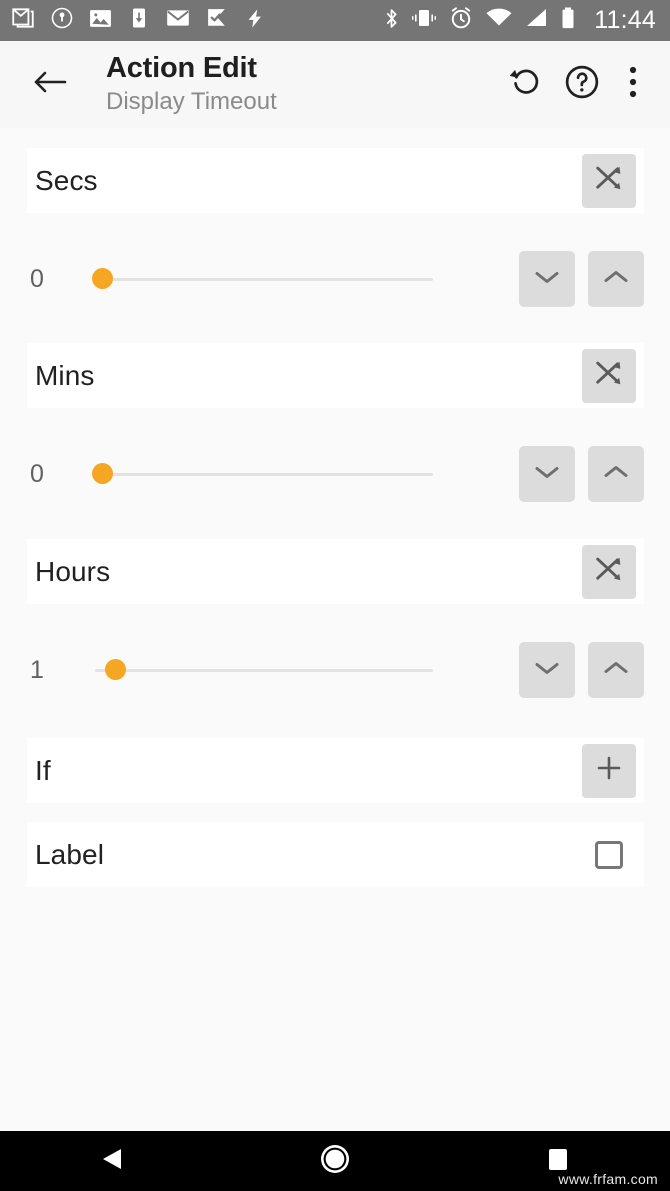 The height and width of the screenshot is (1191, 670). I want to click on three-dots-vertical-icon, so click(633, 84).